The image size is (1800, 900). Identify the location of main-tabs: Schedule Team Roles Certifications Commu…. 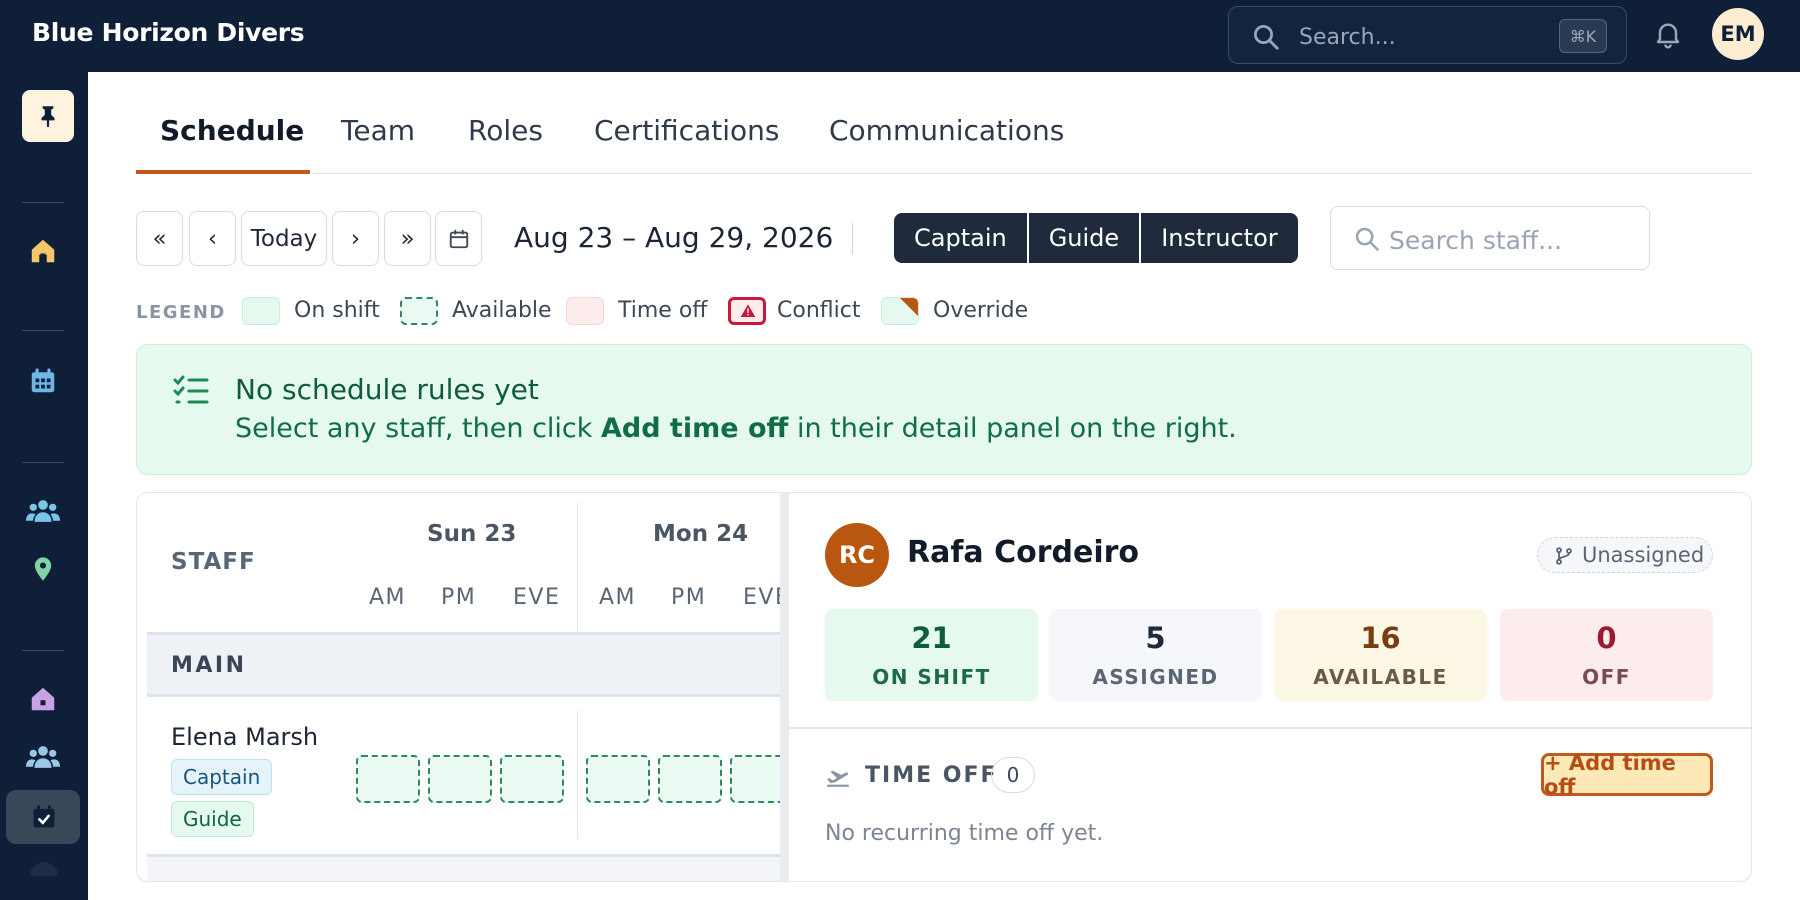
(944, 137).